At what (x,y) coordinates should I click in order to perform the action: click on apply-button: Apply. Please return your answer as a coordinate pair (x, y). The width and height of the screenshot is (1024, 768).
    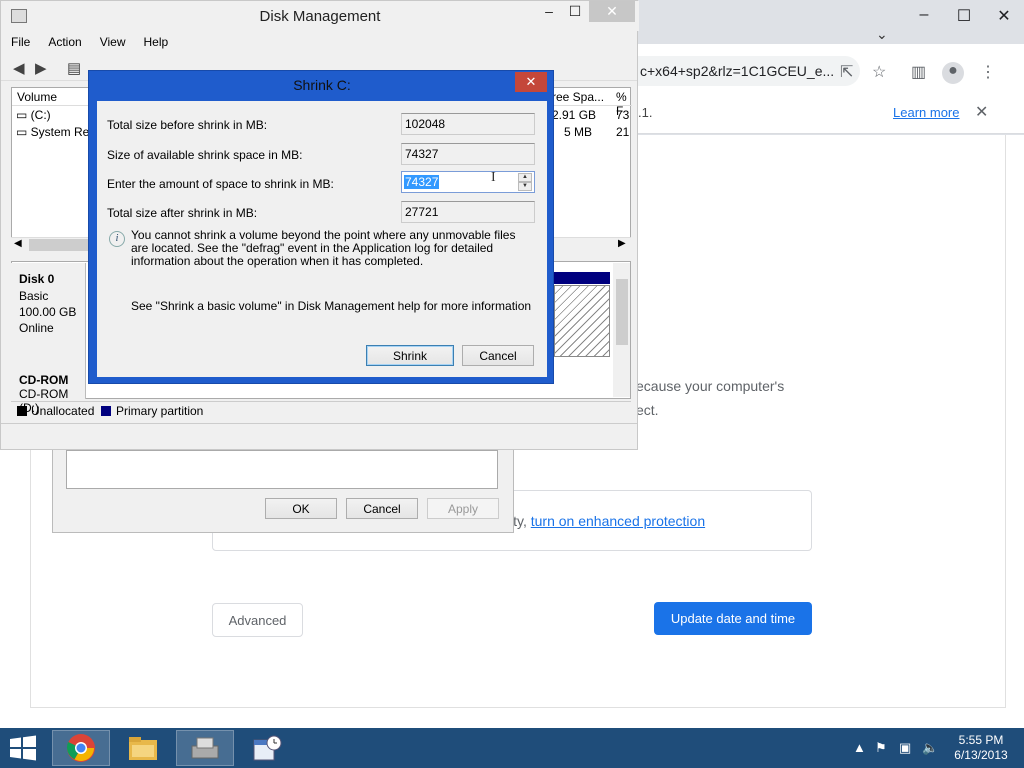
    Looking at the image, I should click on (463, 508).